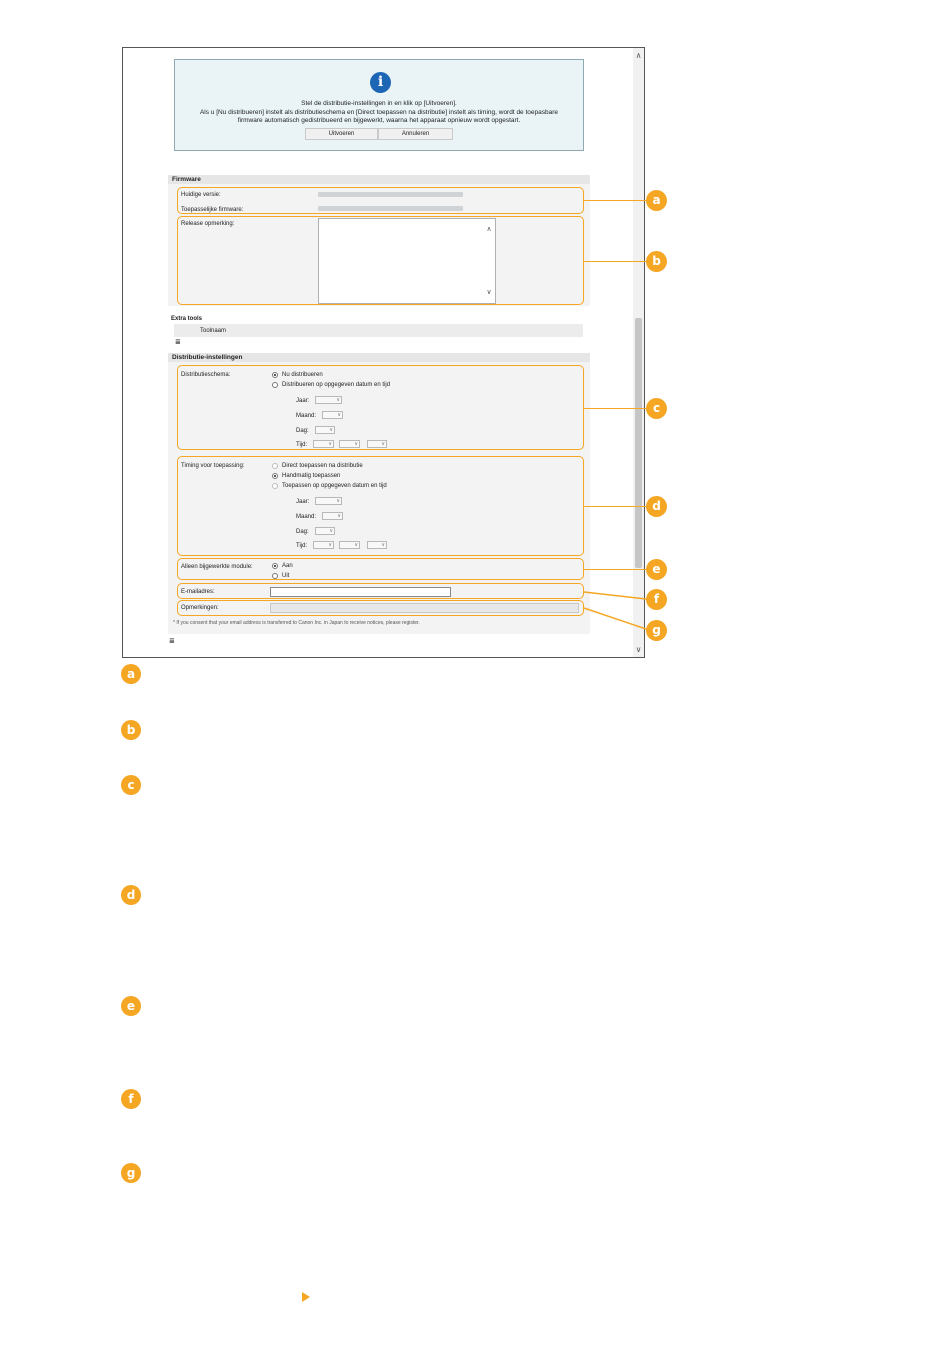 Image resolution: width=950 pixels, height=1369 pixels. What do you see at coordinates (306, 1297) in the screenshot?
I see `link-arrow-icon` at bounding box center [306, 1297].